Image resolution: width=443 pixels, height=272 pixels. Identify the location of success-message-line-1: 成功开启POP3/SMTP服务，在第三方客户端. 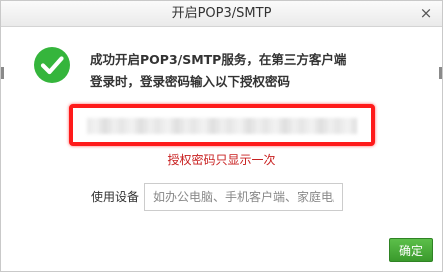
(218, 59).